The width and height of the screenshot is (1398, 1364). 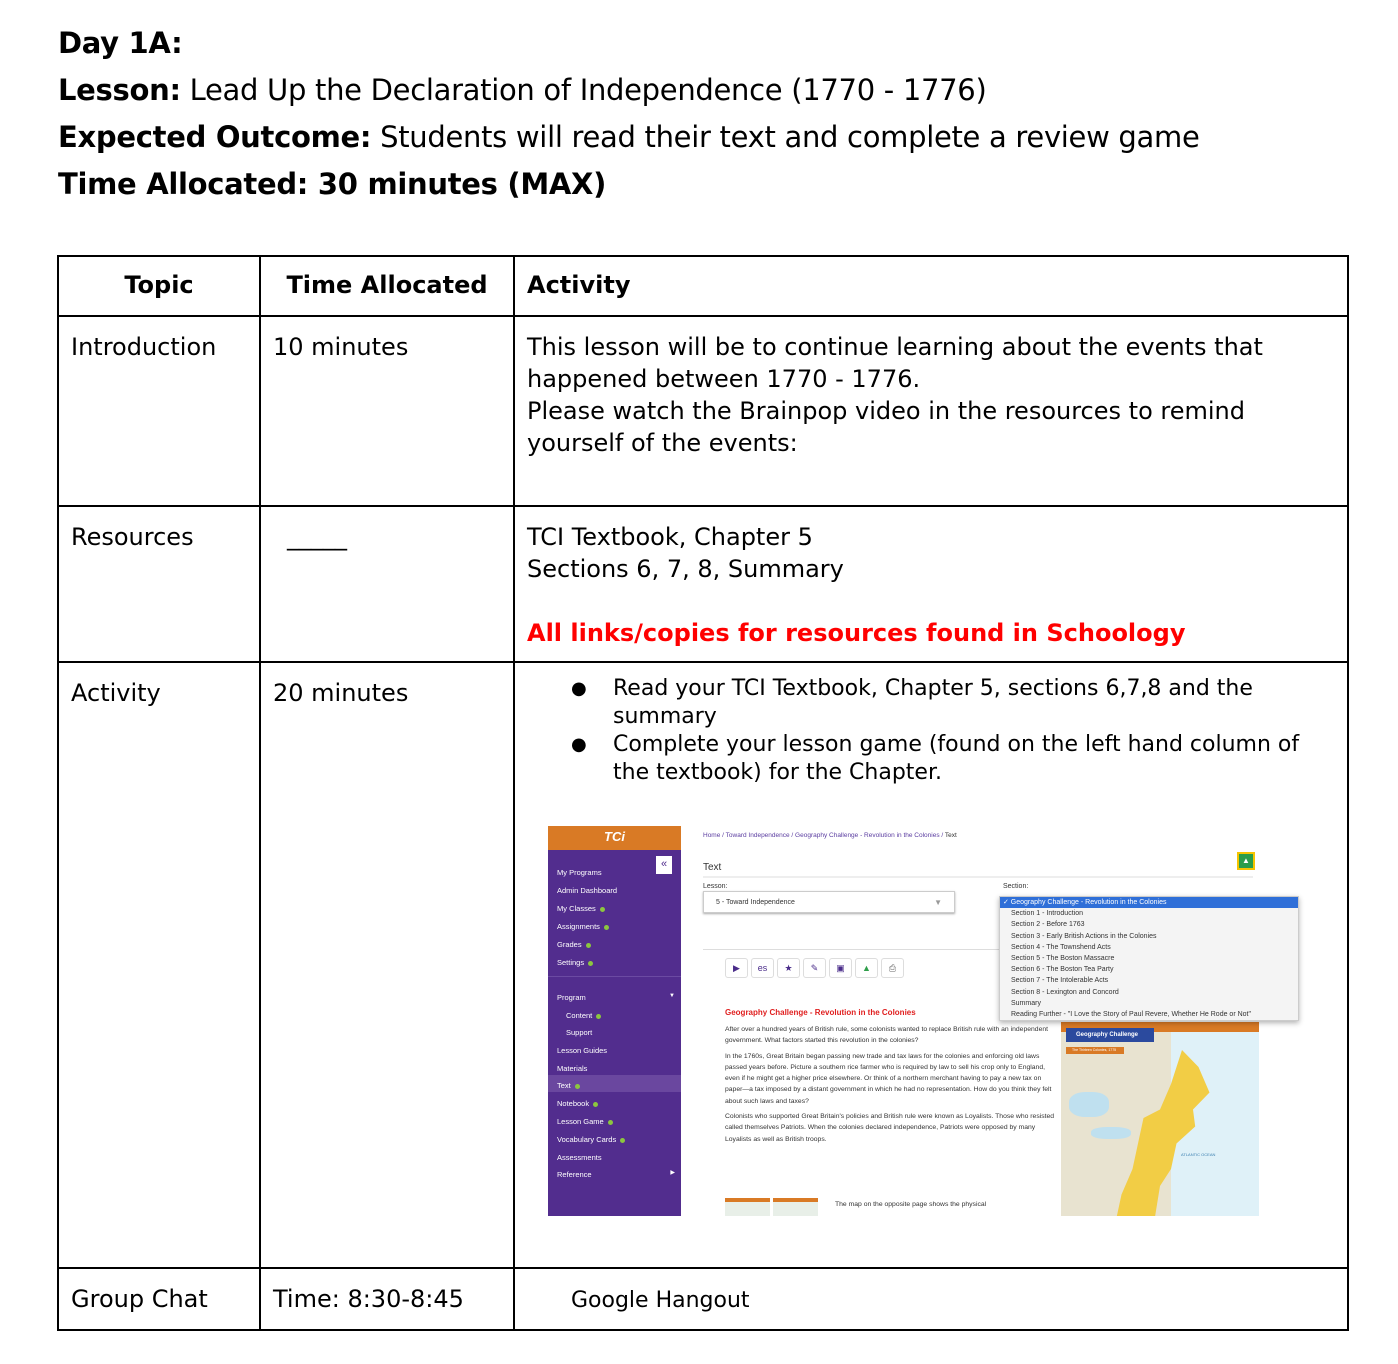 What do you see at coordinates (159, 286) in the screenshot?
I see `header-topic: Topic` at bounding box center [159, 286].